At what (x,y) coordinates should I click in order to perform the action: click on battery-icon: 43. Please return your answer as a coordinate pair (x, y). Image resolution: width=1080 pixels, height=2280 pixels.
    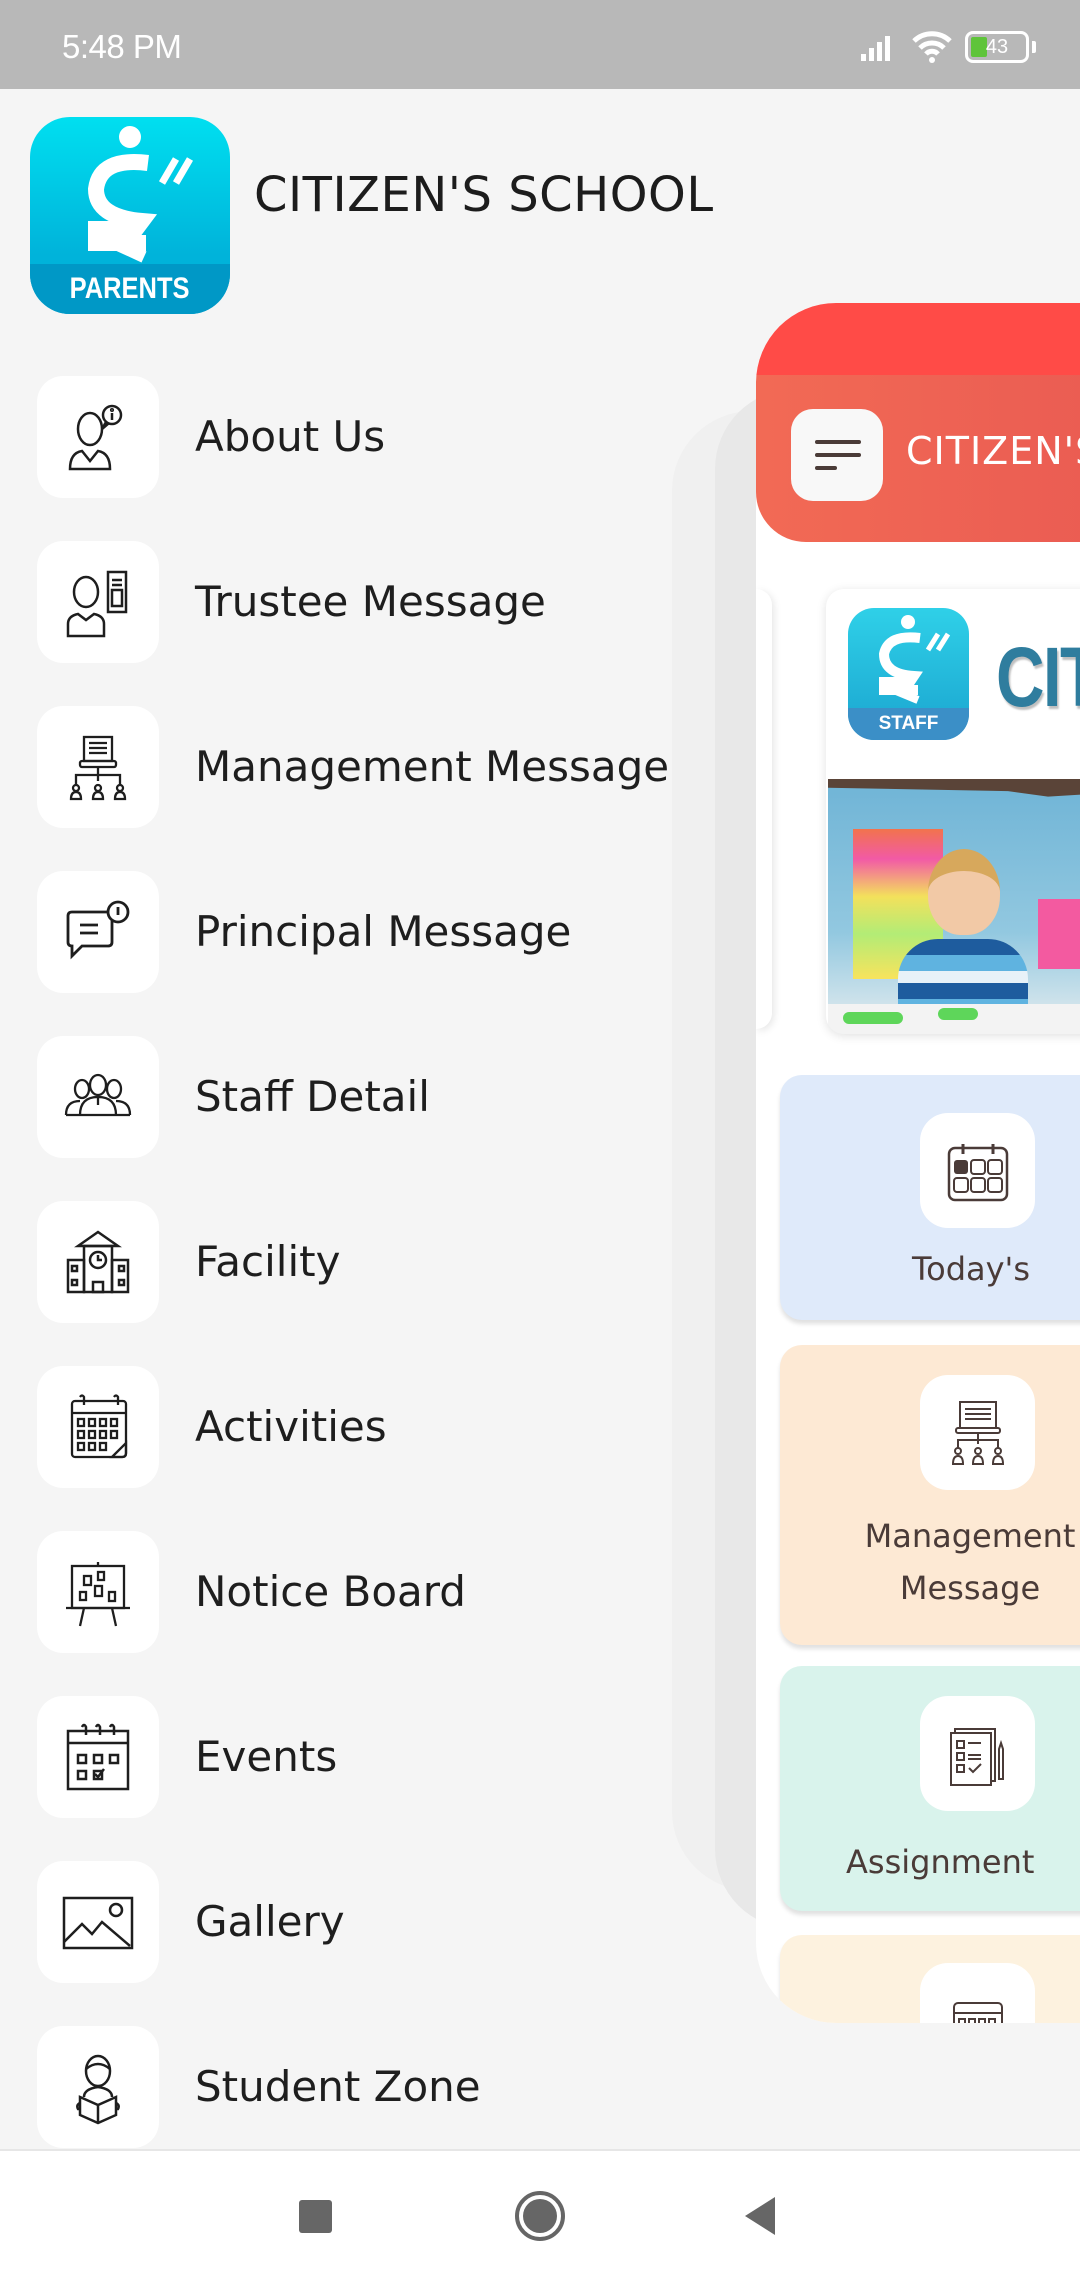
    Looking at the image, I should click on (997, 47).